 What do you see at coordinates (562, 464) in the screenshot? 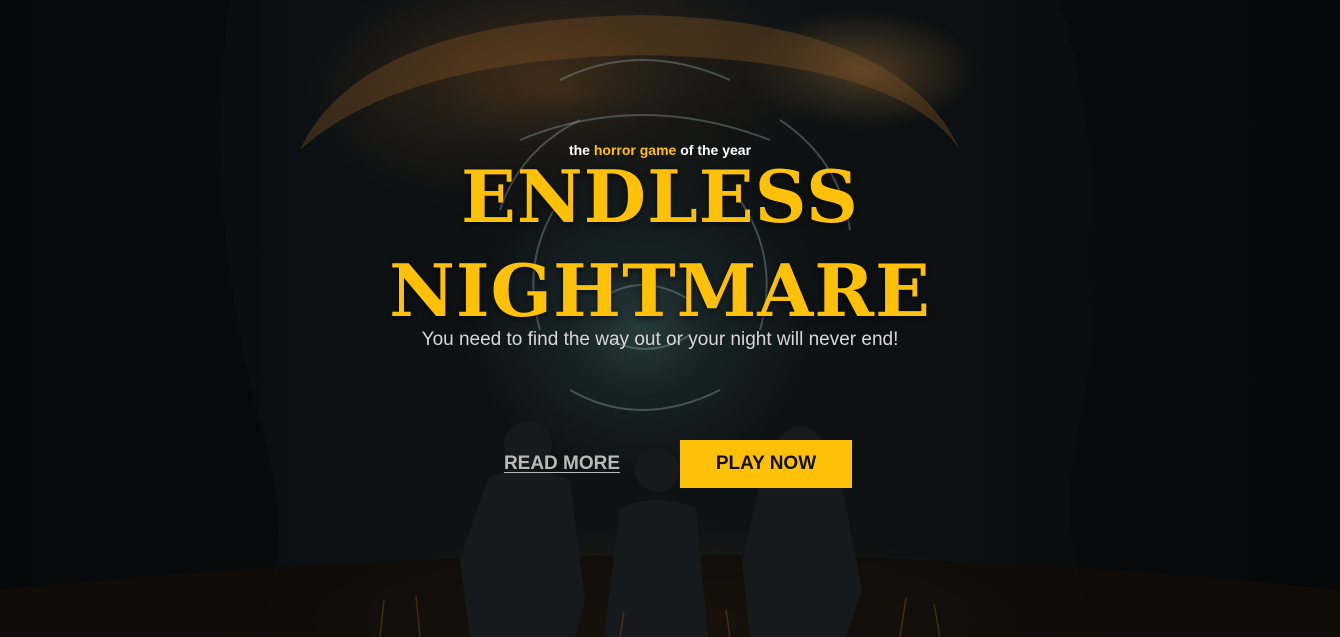
I see `read-more-link: READ MORE` at bounding box center [562, 464].